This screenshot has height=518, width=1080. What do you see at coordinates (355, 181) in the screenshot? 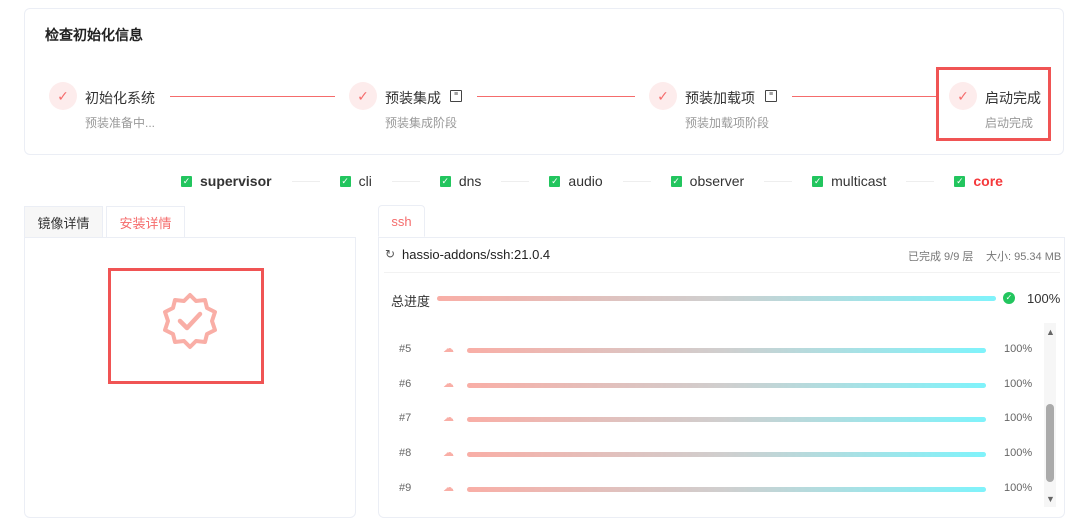
I see `status-cli: ✓ cli` at bounding box center [355, 181].